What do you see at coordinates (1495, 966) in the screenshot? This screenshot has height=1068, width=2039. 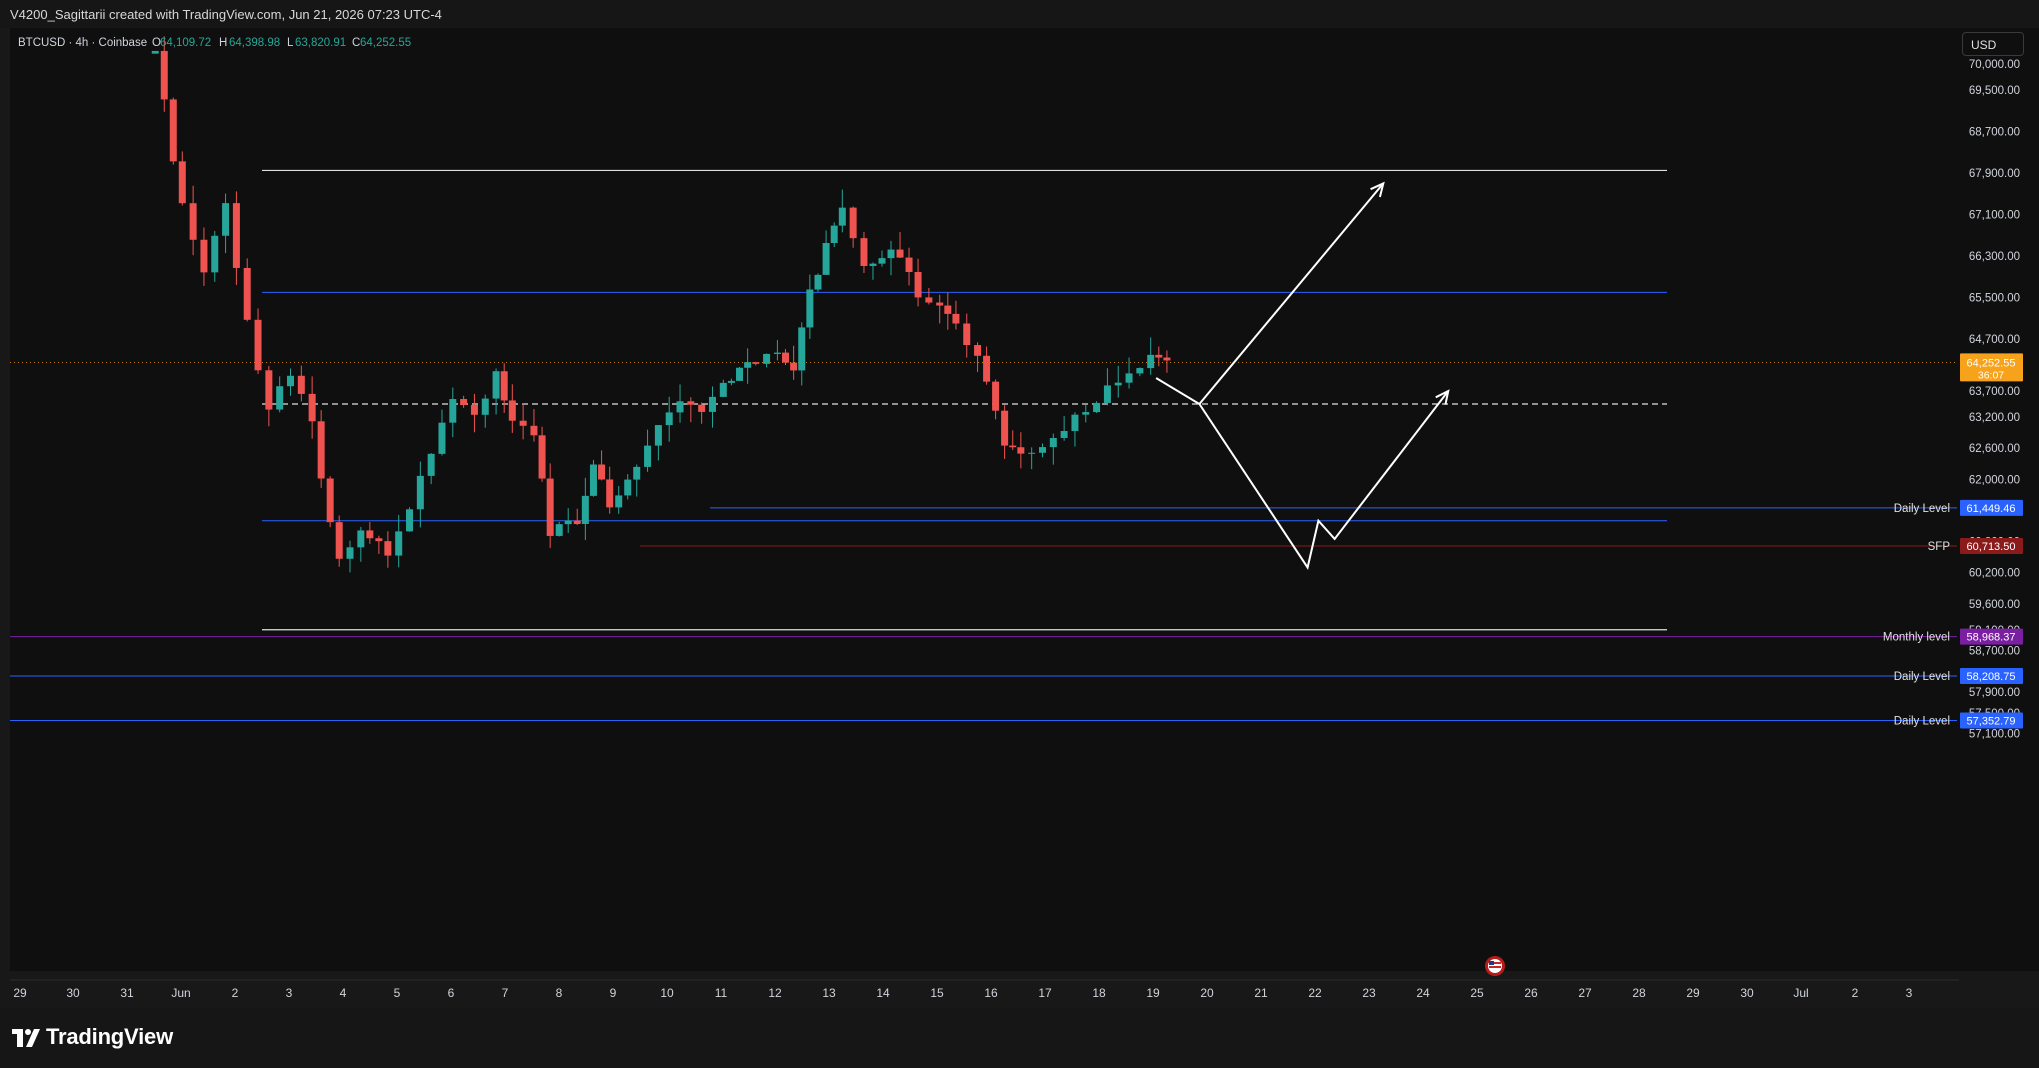 I see `us-flag-icon` at bounding box center [1495, 966].